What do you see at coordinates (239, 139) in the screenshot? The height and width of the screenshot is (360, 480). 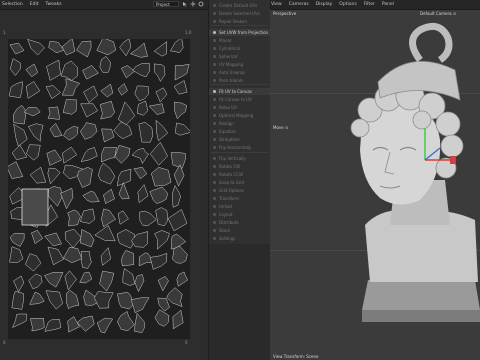 I see `tool-item: Straighten` at bounding box center [239, 139].